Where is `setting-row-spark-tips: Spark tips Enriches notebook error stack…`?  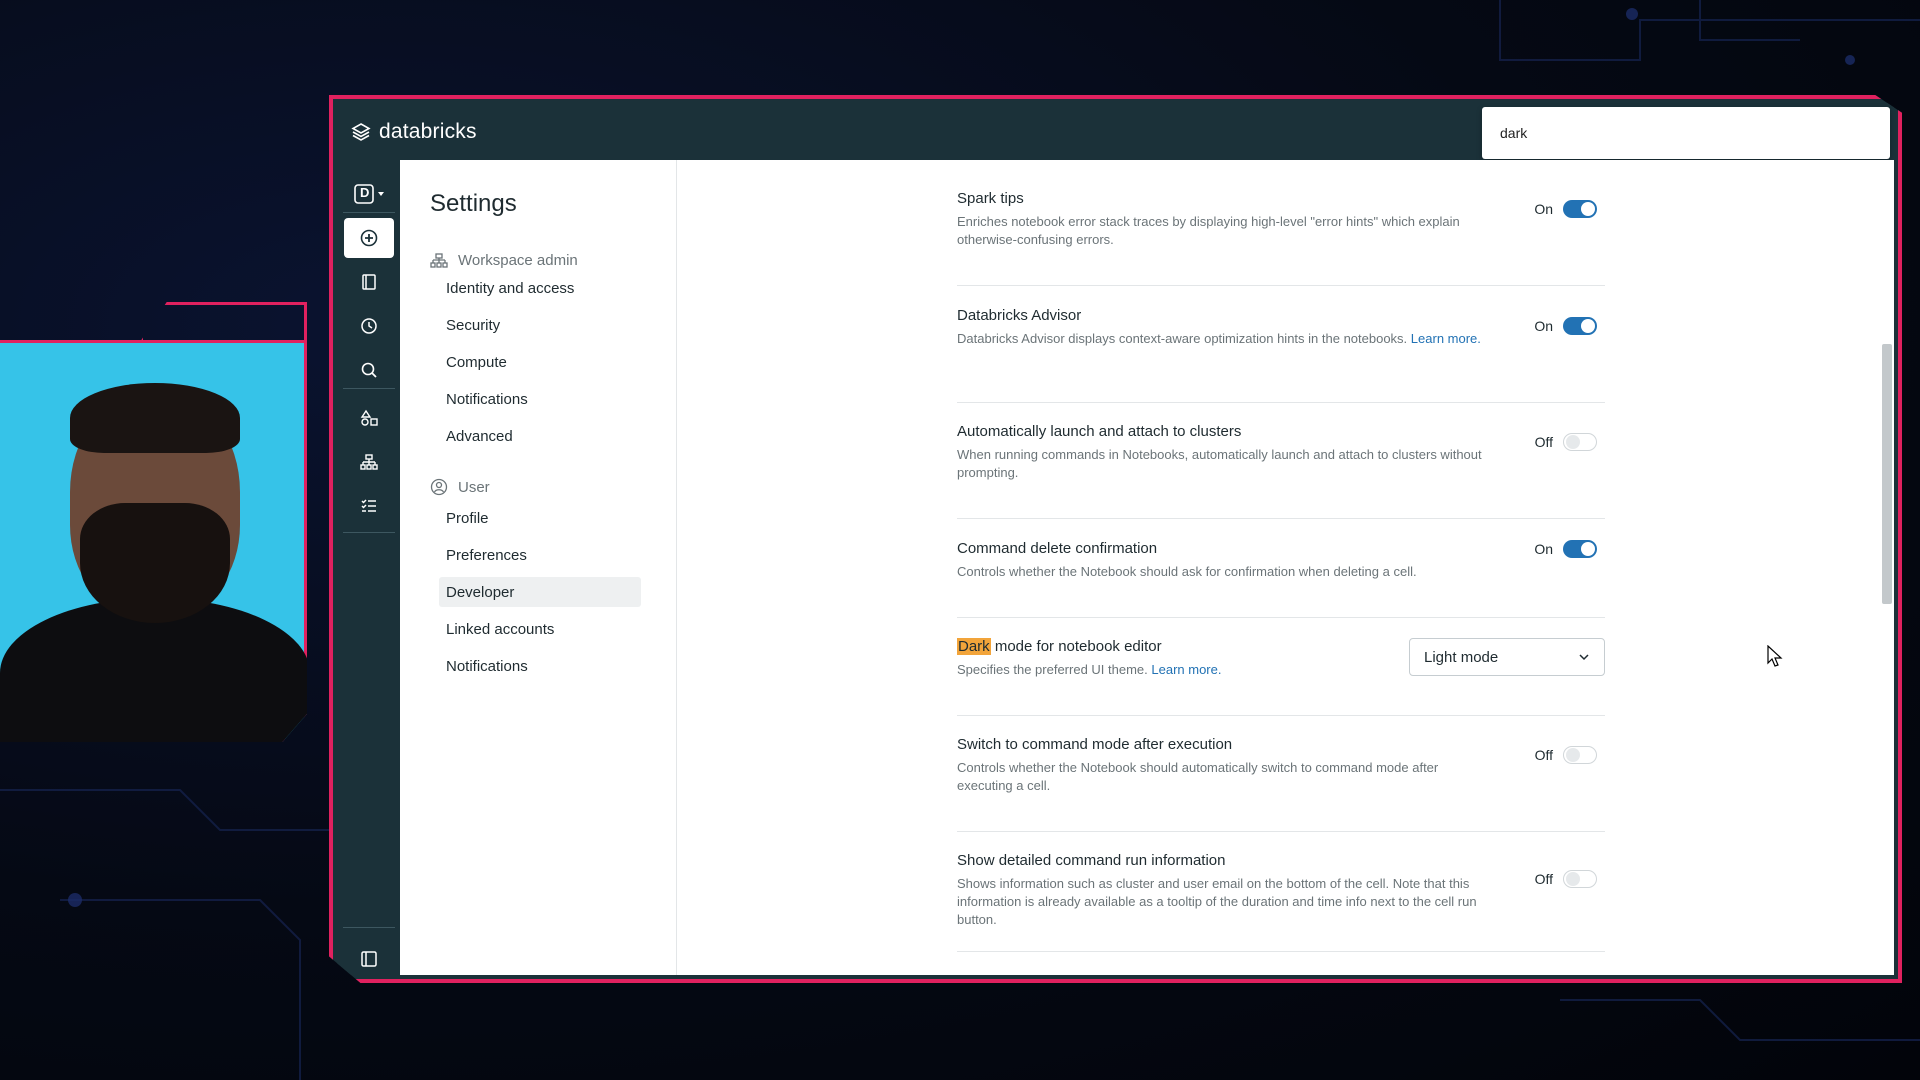 setting-row-spark-tips: Spark tips Enriches notebook error stack… is located at coordinates (1281, 238).